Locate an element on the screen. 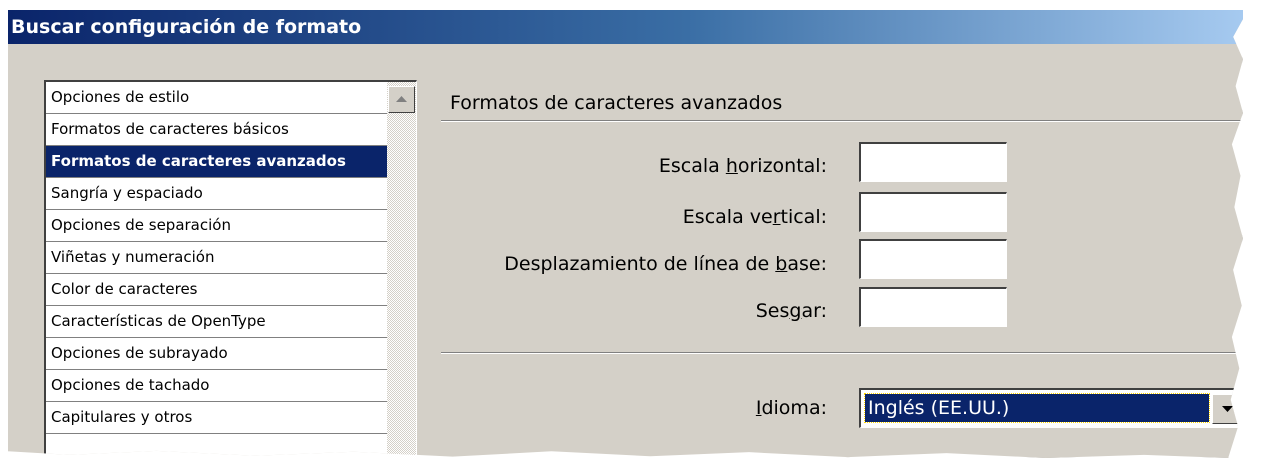 This screenshot has height=474, width=1261. label-mnemonic: h is located at coordinates (731, 166).